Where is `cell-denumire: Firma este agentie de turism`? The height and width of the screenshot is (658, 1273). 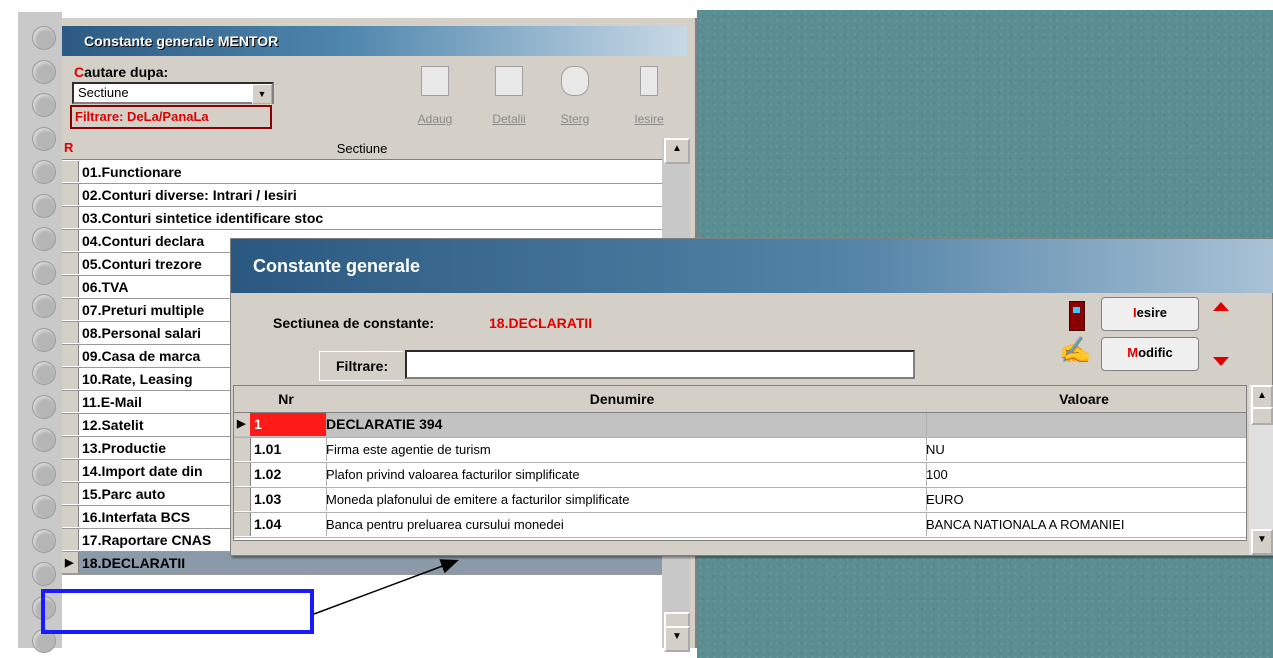 cell-denumire: Firma este agentie de turism is located at coordinates (624, 449).